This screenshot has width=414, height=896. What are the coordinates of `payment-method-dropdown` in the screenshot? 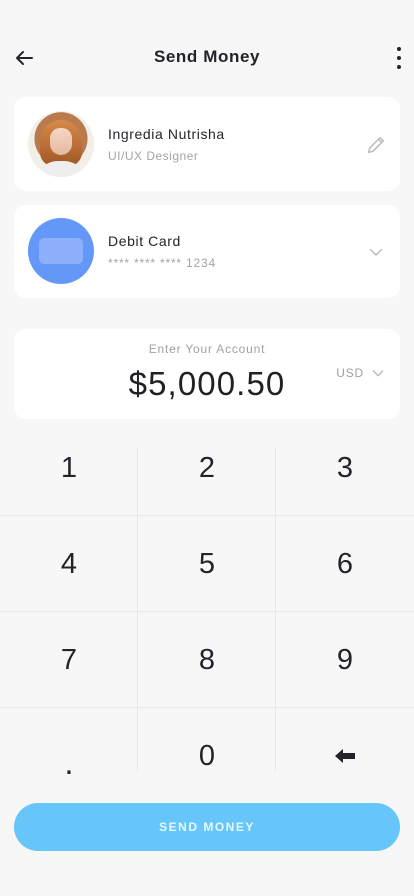 It's located at (376, 252).